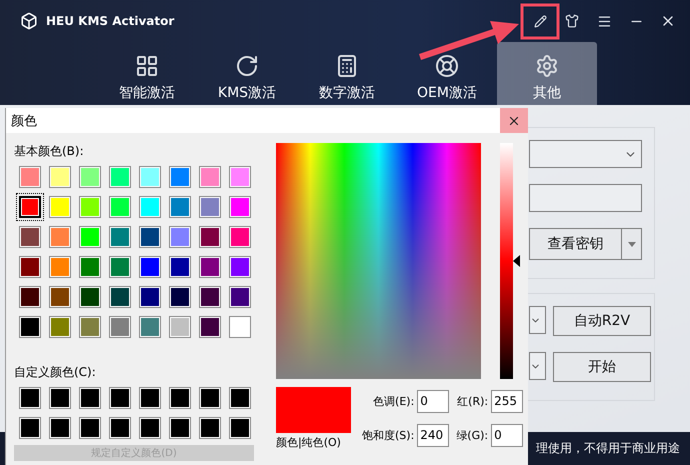 The image size is (690, 465). What do you see at coordinates (393, 401) in the screenshot?
I see `field-label: 色调(E):` at bounding box center [393, 401].